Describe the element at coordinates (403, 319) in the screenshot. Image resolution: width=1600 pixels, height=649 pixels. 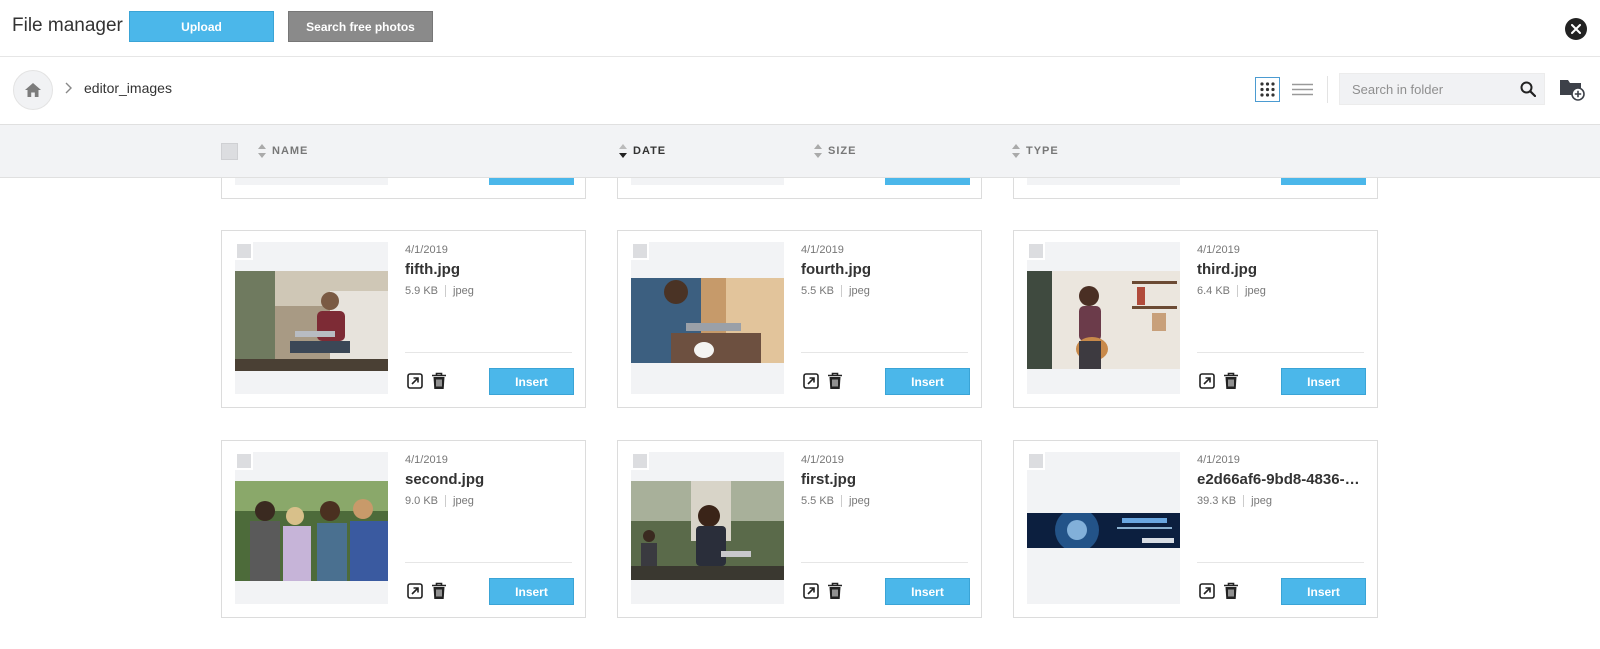
I see `file-card: 4/1/2019 fifth.jpg 5.9 KB jpeg Insert` at that location.